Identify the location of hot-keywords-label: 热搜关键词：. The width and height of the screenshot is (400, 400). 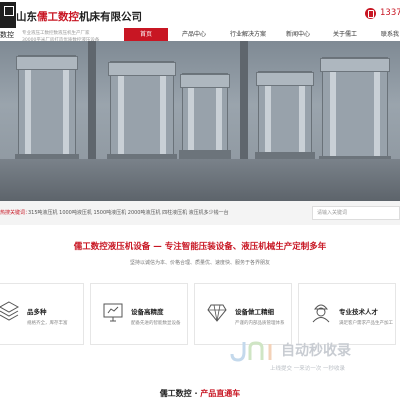
(15, 213).